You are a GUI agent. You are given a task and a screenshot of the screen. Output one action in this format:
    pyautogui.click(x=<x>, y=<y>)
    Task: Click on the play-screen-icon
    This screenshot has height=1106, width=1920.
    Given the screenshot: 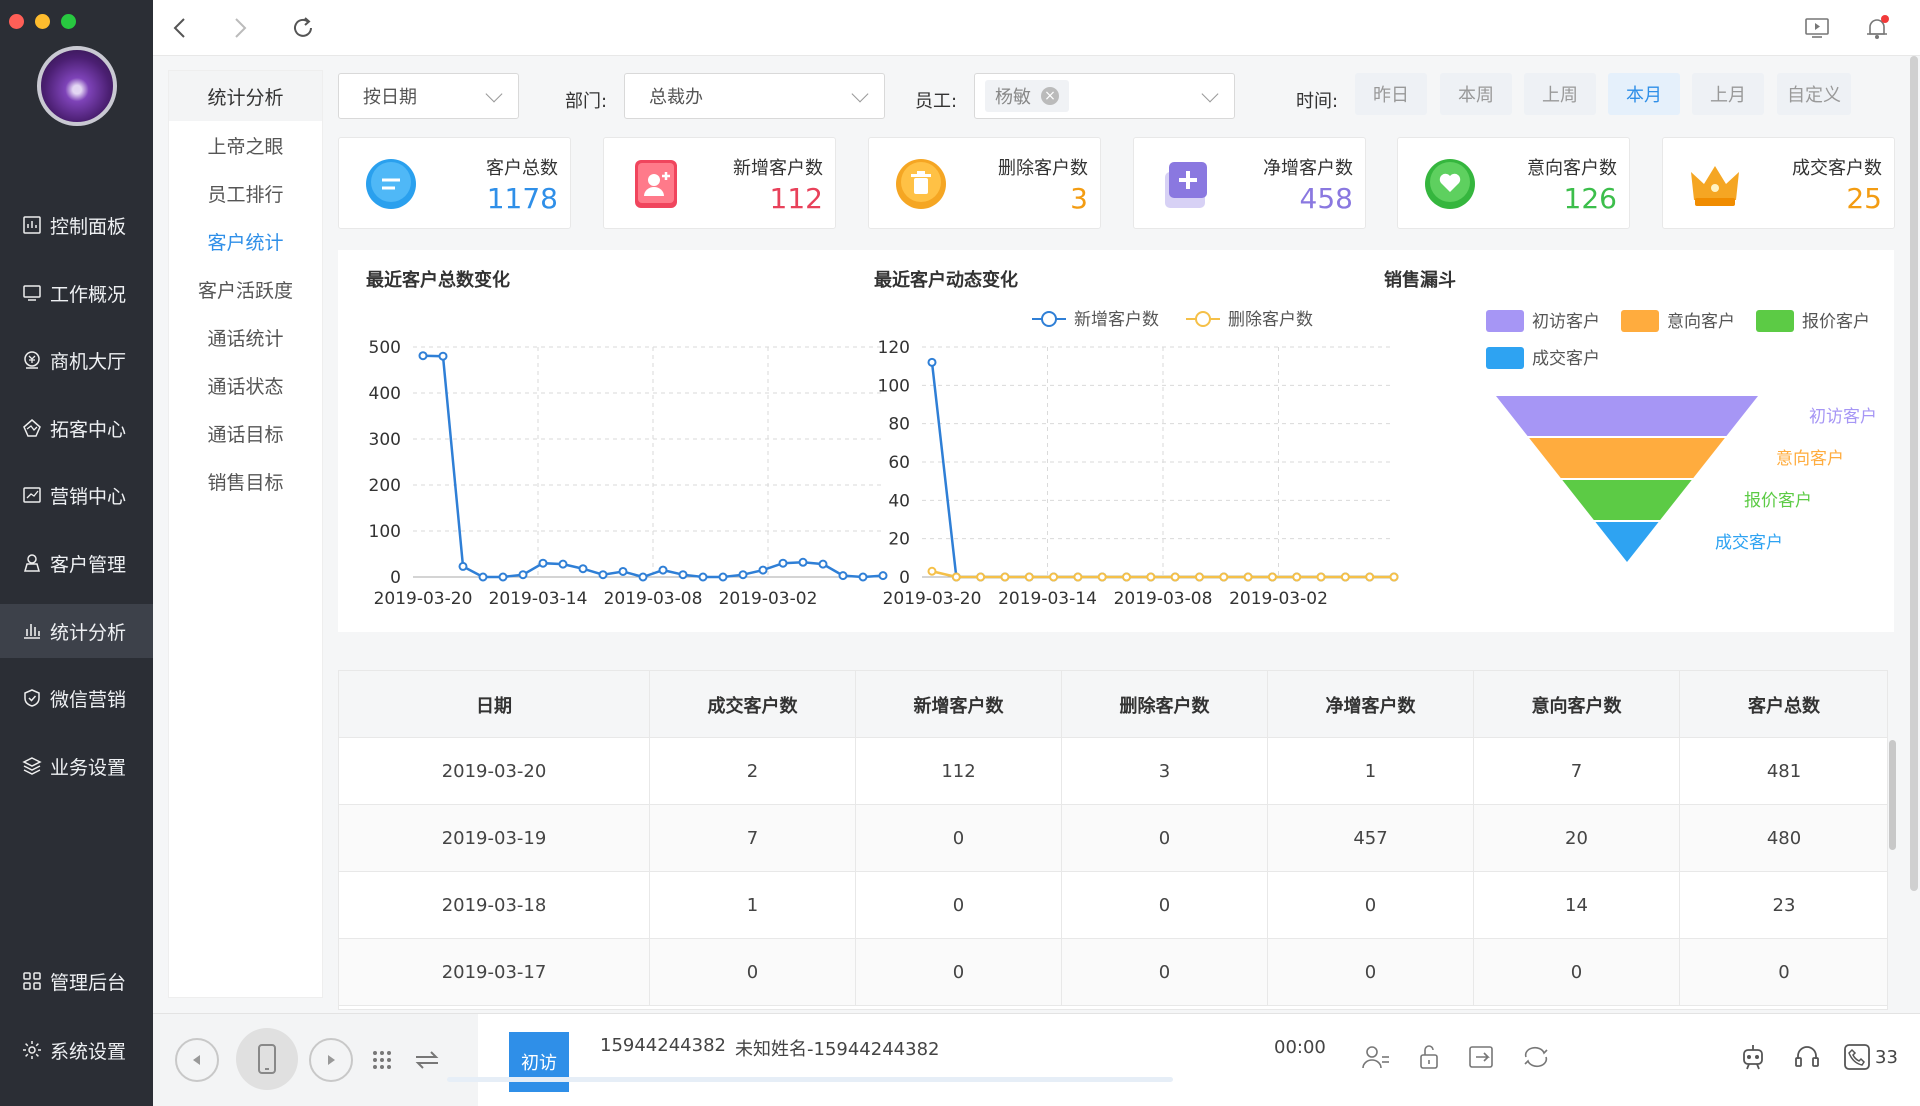 What is the action you would take?
    pyautogui.click(x=1817, y=28)
    